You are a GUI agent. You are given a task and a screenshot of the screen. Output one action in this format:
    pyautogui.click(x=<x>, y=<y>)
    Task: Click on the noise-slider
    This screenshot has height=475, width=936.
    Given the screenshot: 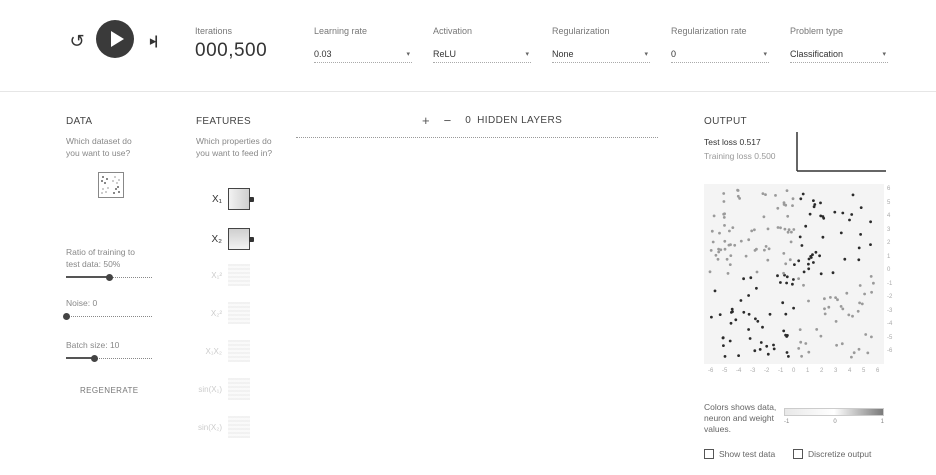 What is the action you would take?
    pyautogui.click(x=107, y=316)
    